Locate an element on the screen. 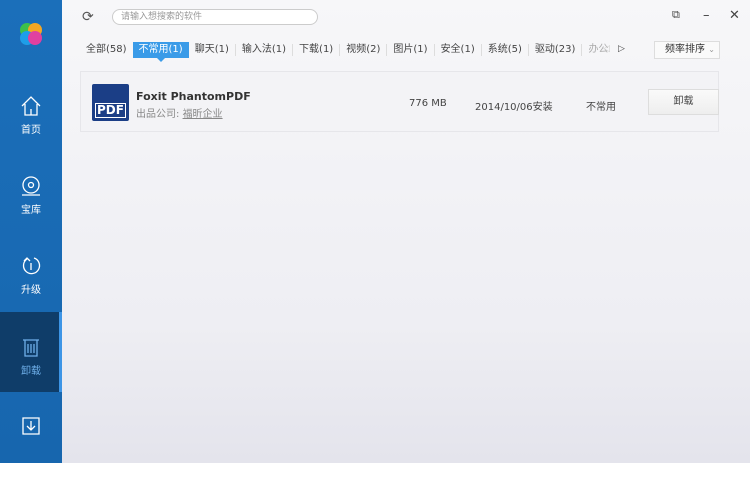 This screenshot has width=750, height=483. tab-chat: 聊天(1) is located at coordinates (212, 50).